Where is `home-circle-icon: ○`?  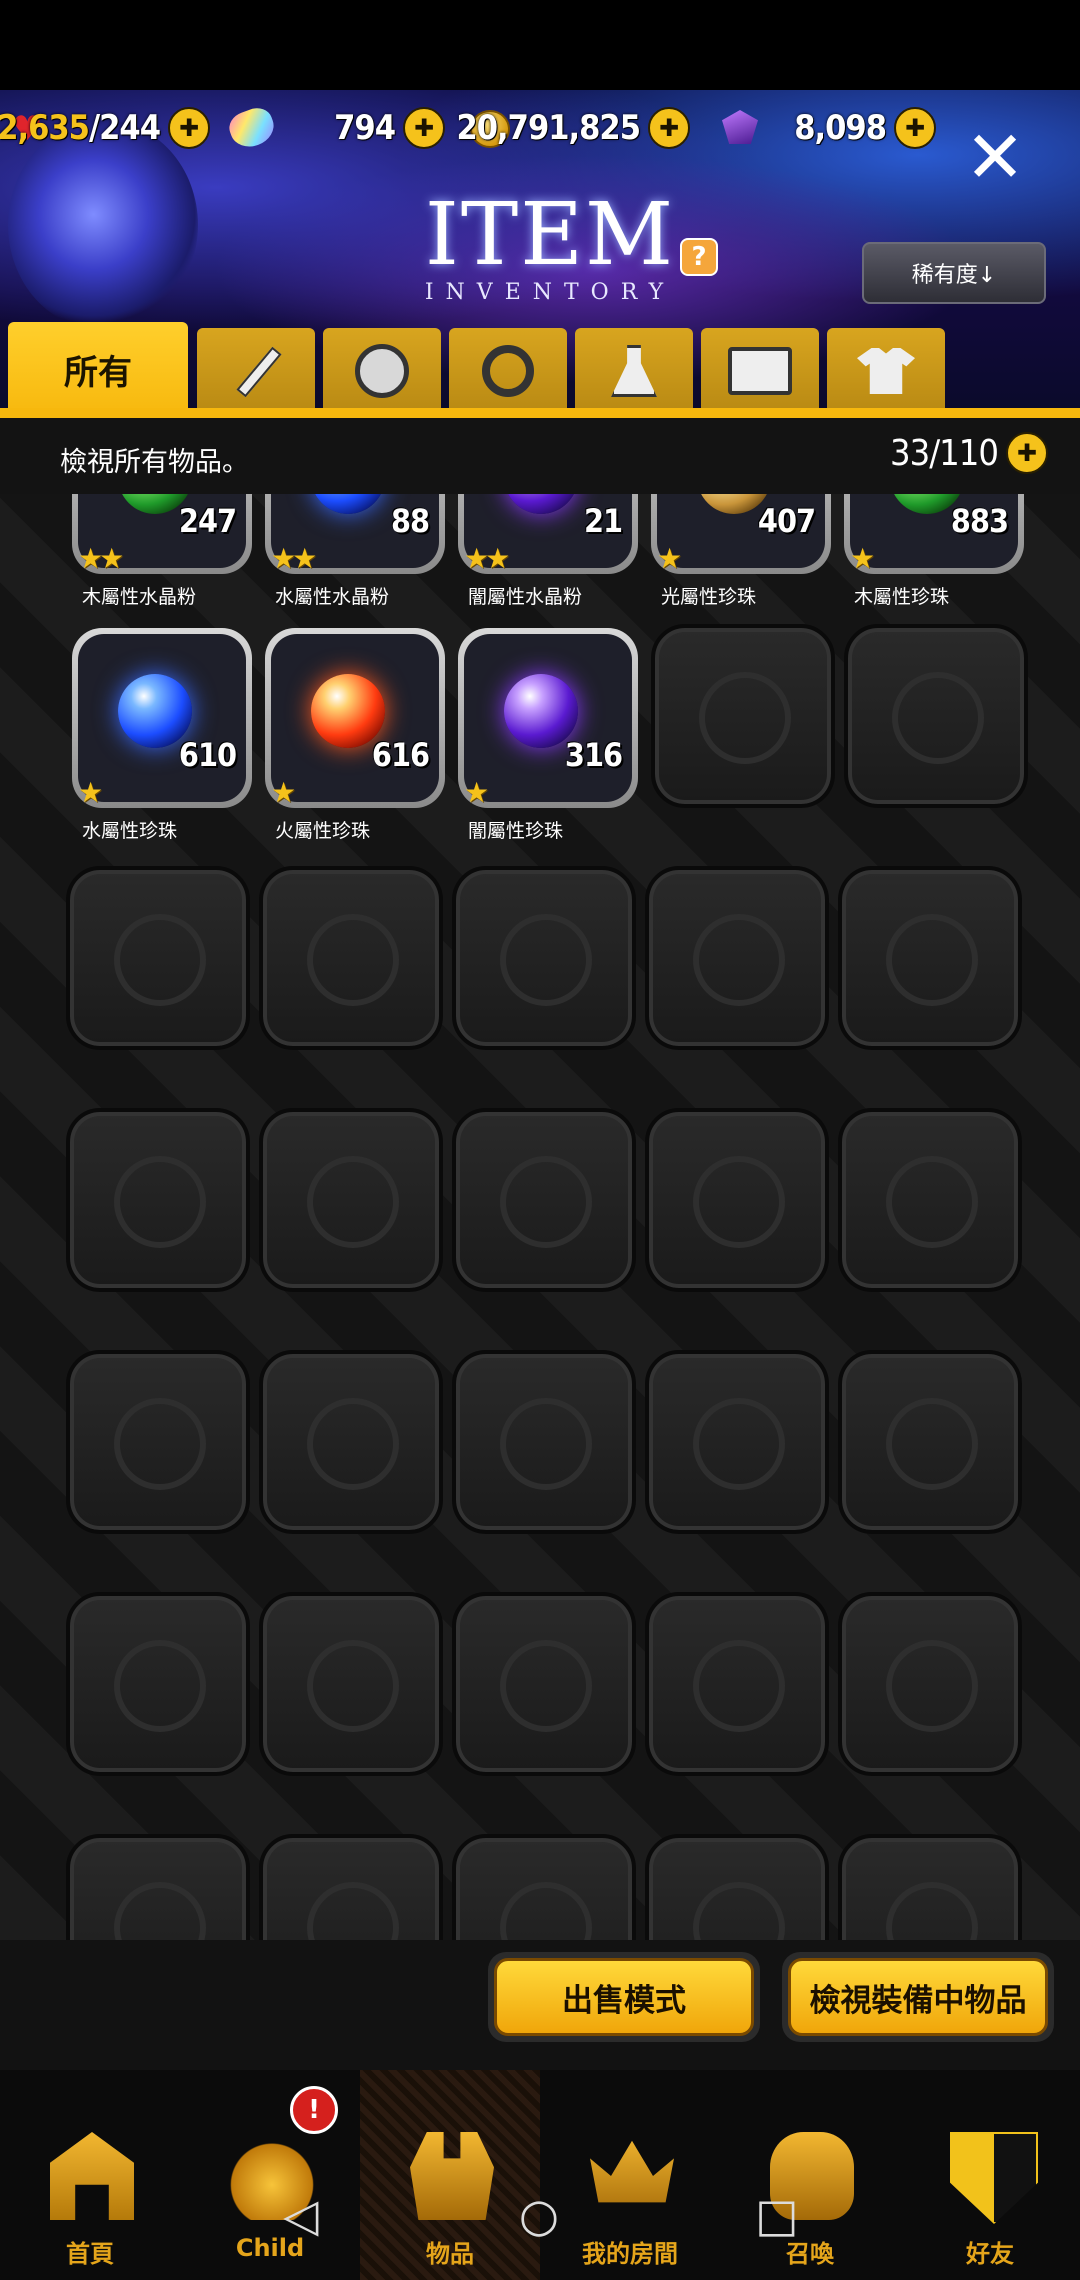 home-circle-icon: ○ is located at coordinates (539, 2215).